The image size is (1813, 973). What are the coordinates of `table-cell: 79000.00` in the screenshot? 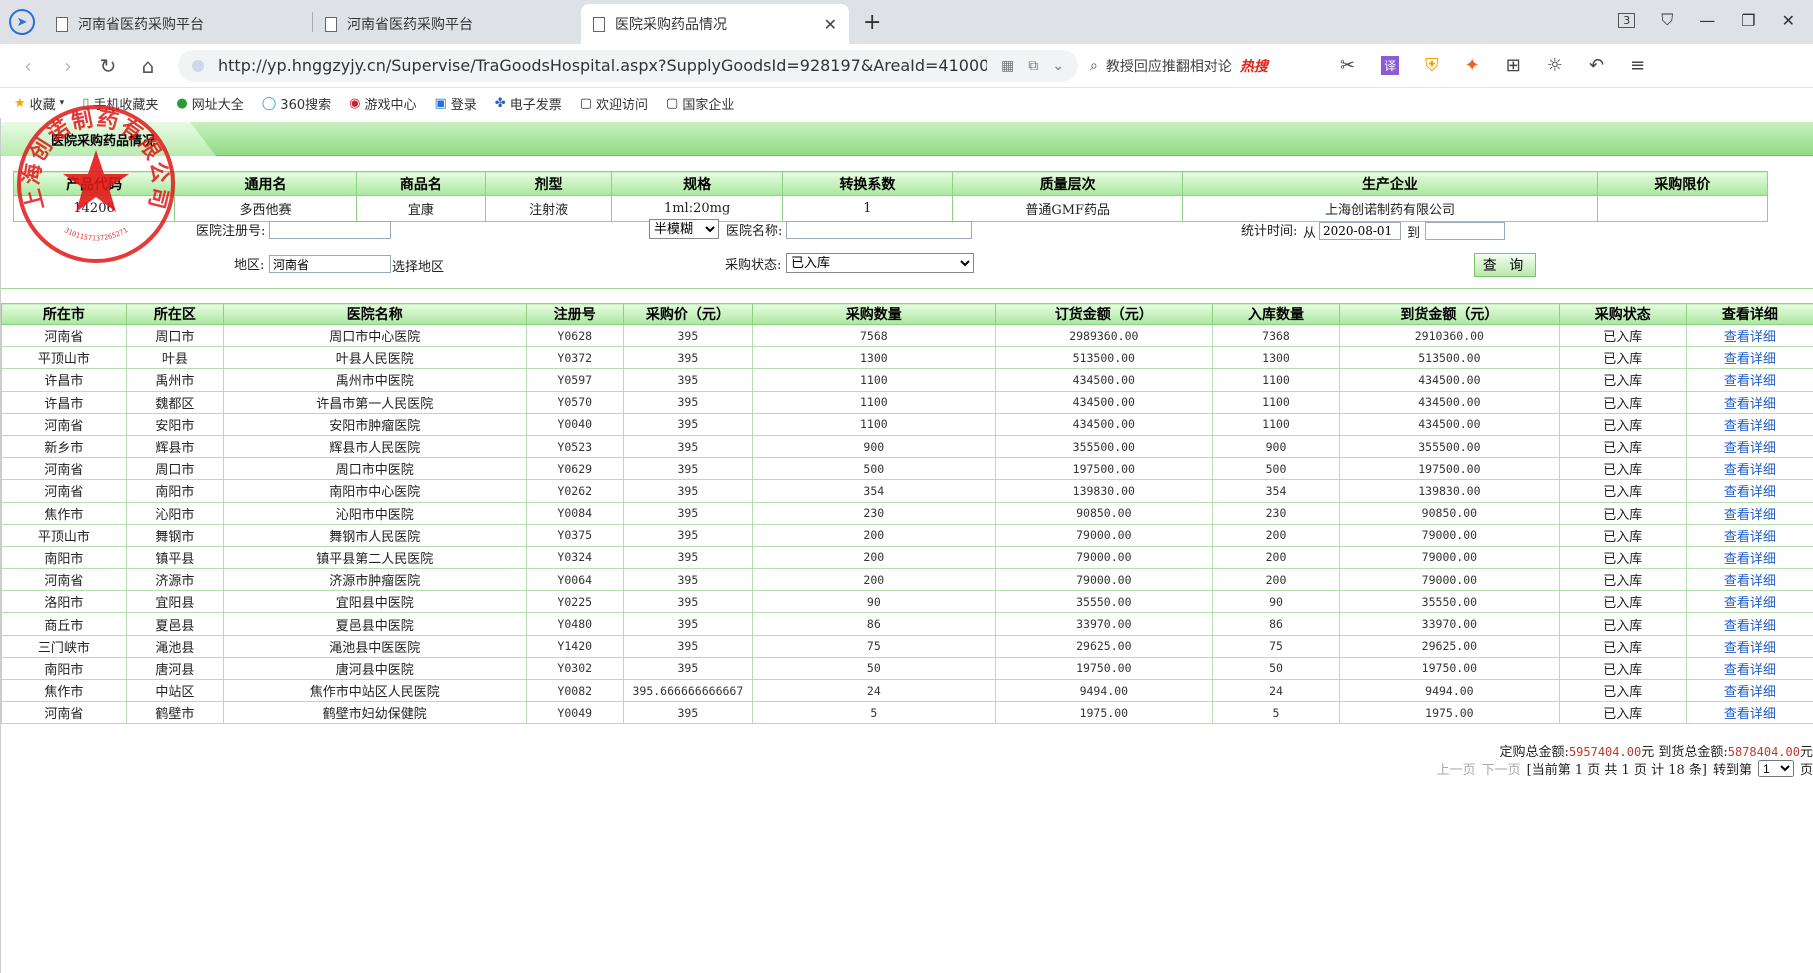 It's located at (1103, 535).